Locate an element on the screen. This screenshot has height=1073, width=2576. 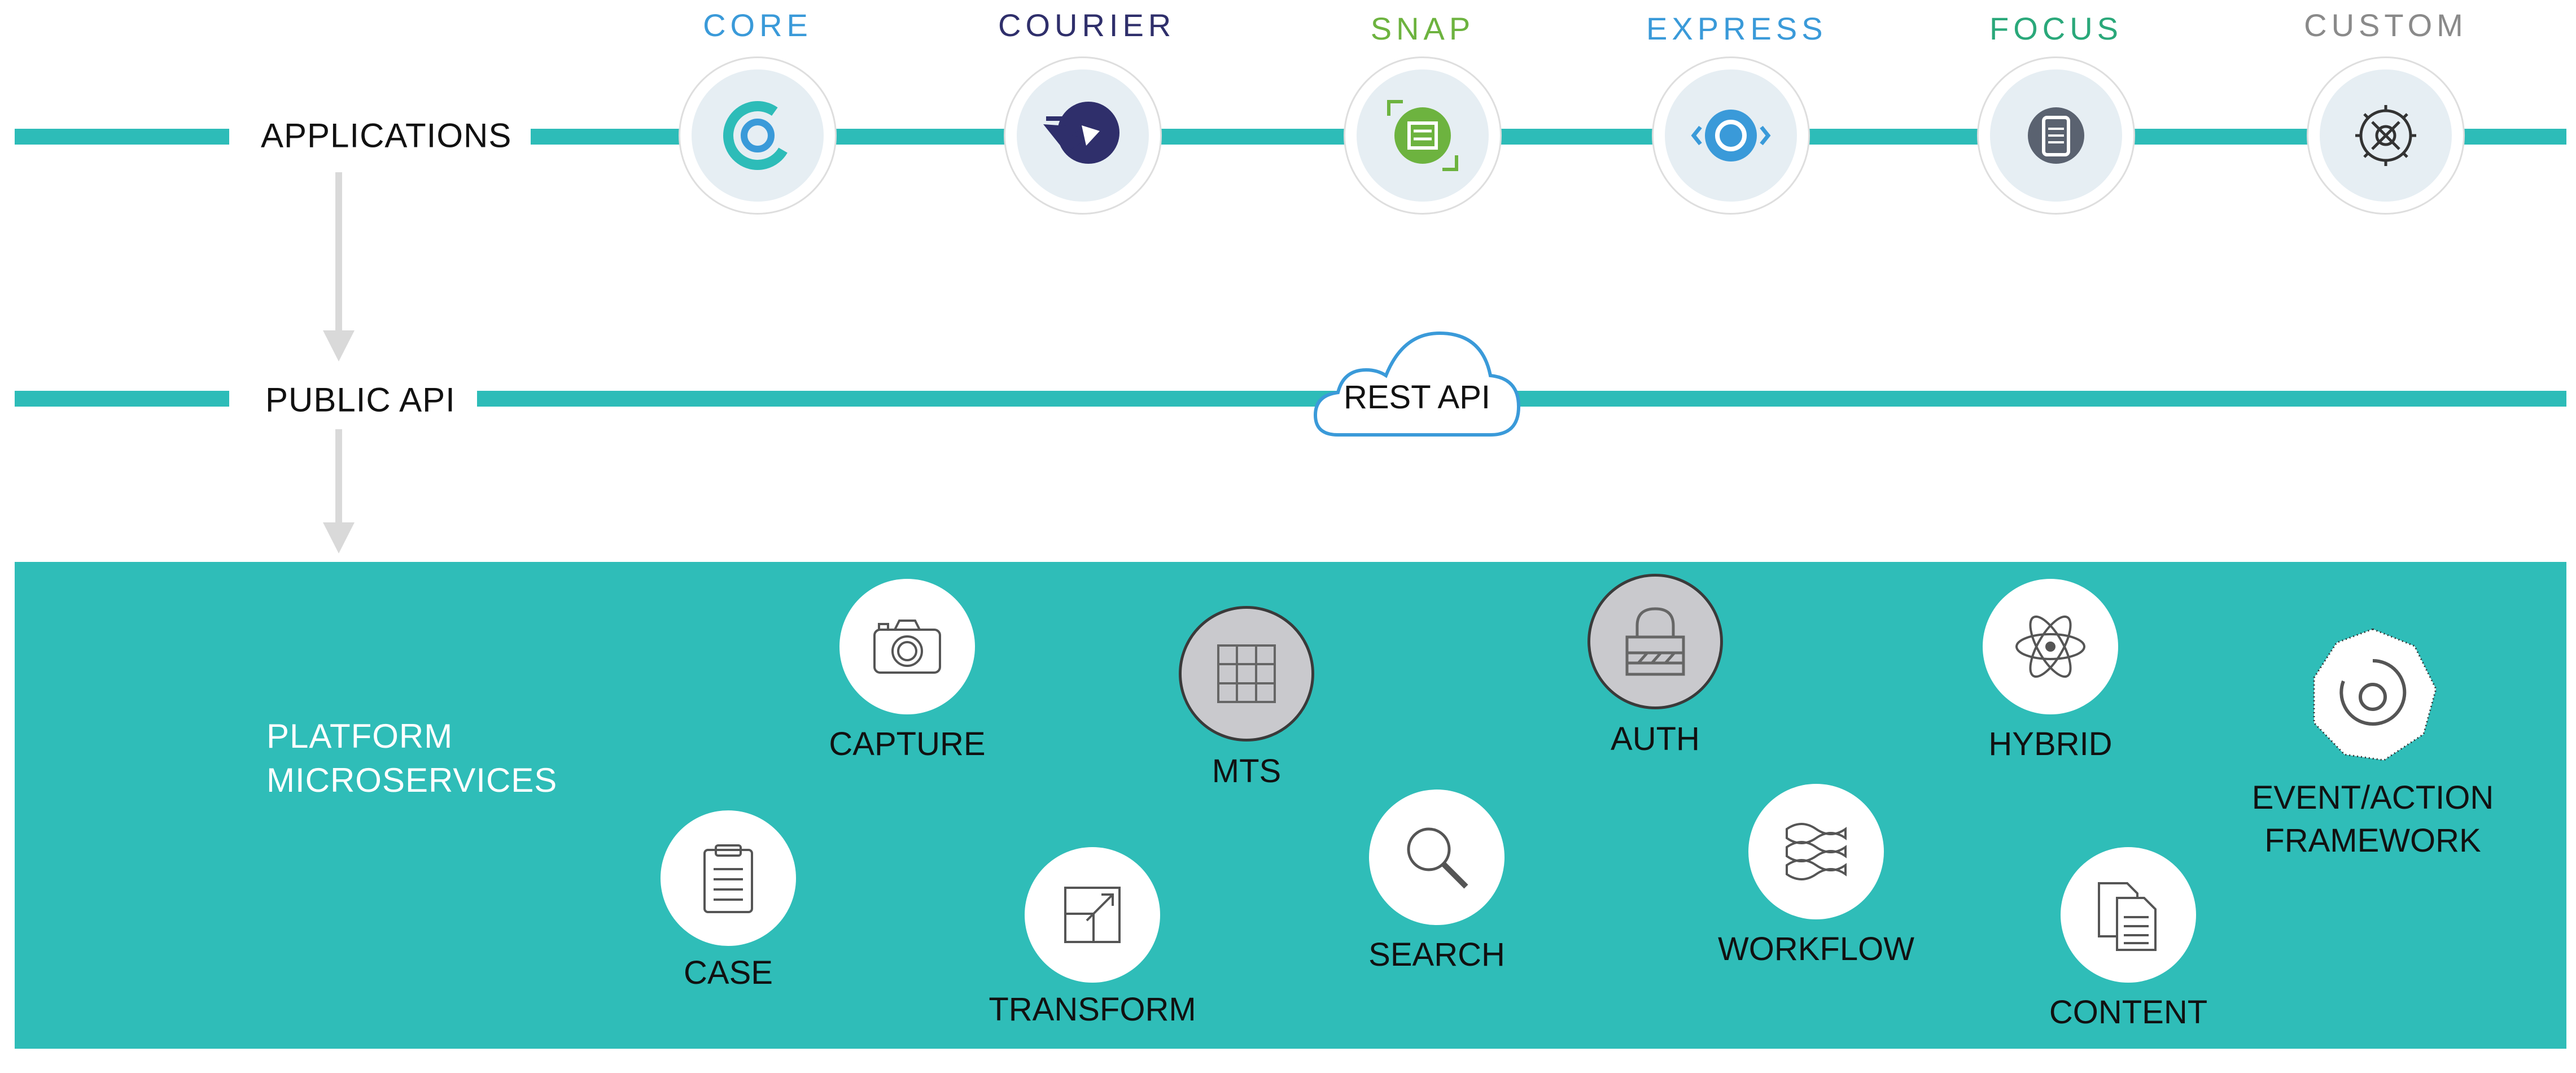
core-logo-icon is located at coordinates (758, 136).